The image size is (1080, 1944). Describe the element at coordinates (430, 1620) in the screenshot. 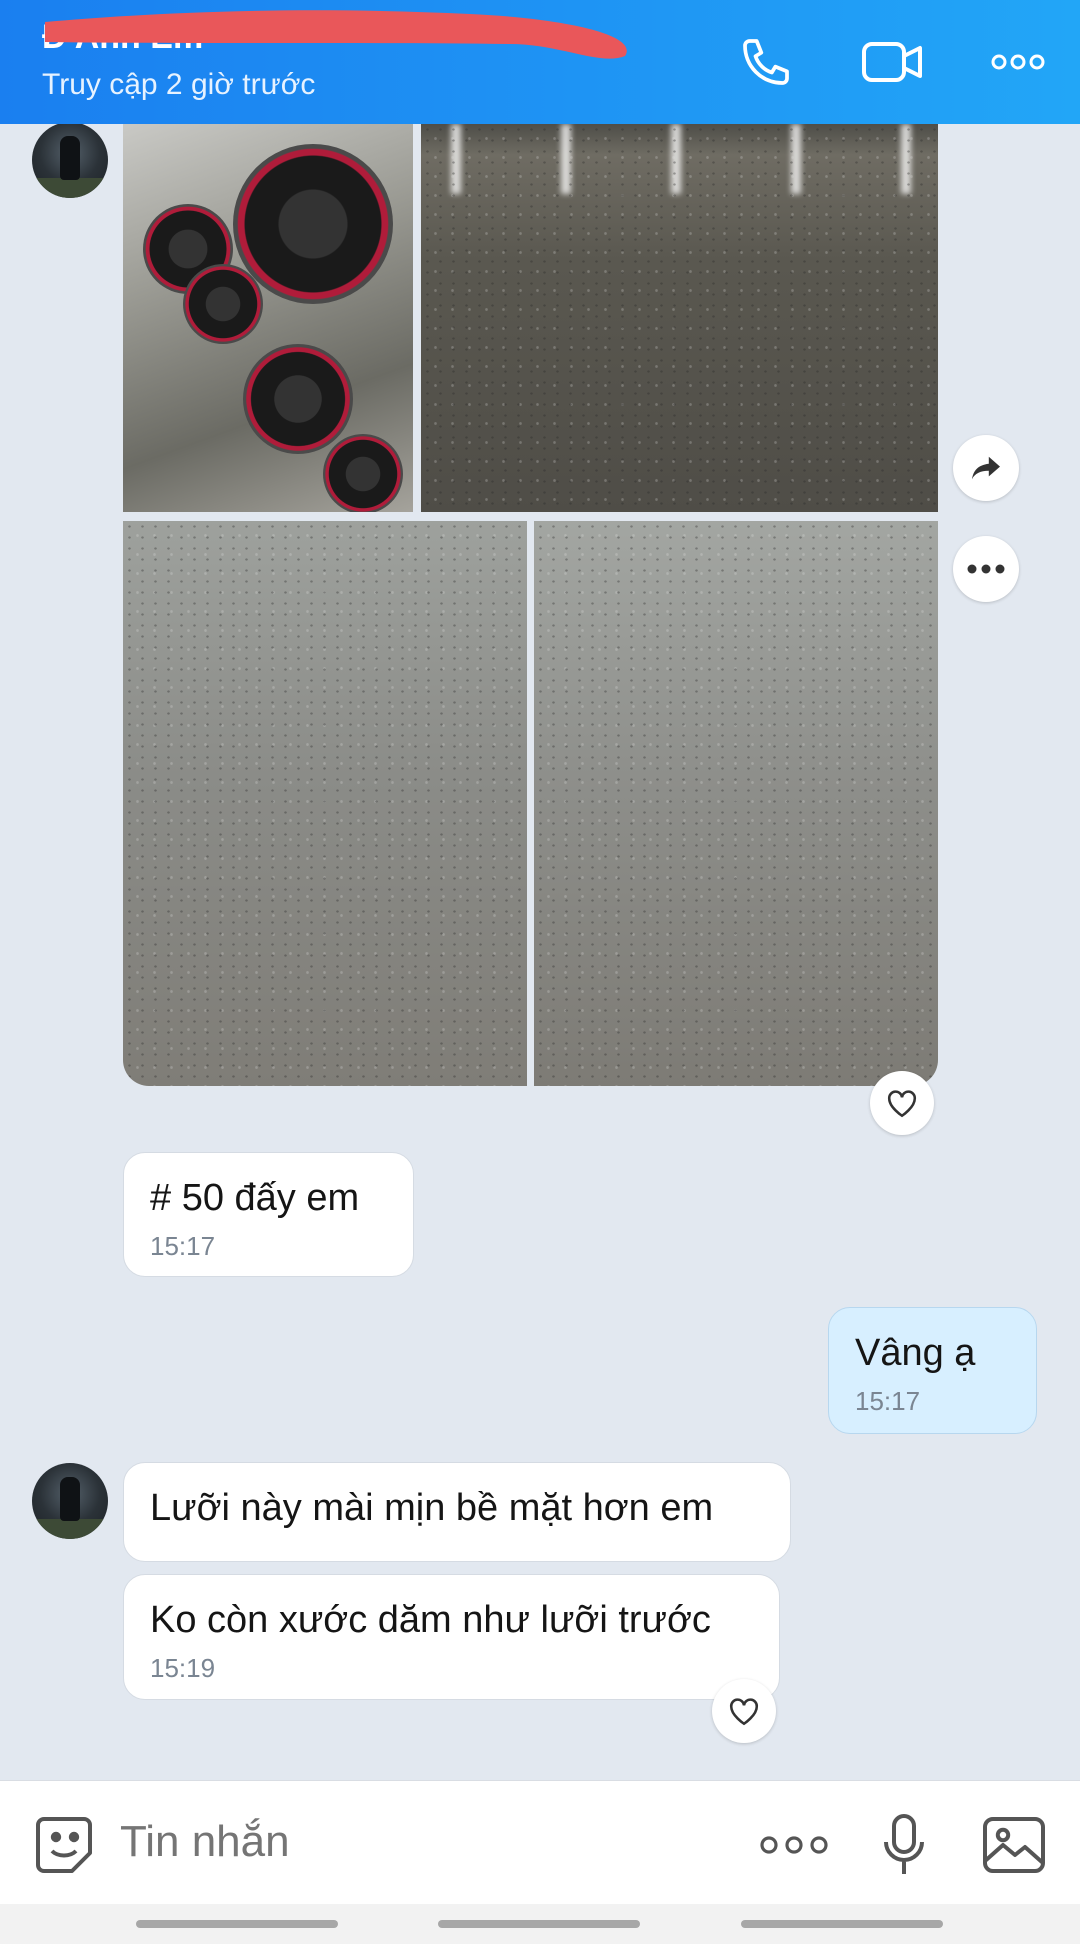

I see `message-text: Ko còn xước dăm như lưỡi trước` at that location.